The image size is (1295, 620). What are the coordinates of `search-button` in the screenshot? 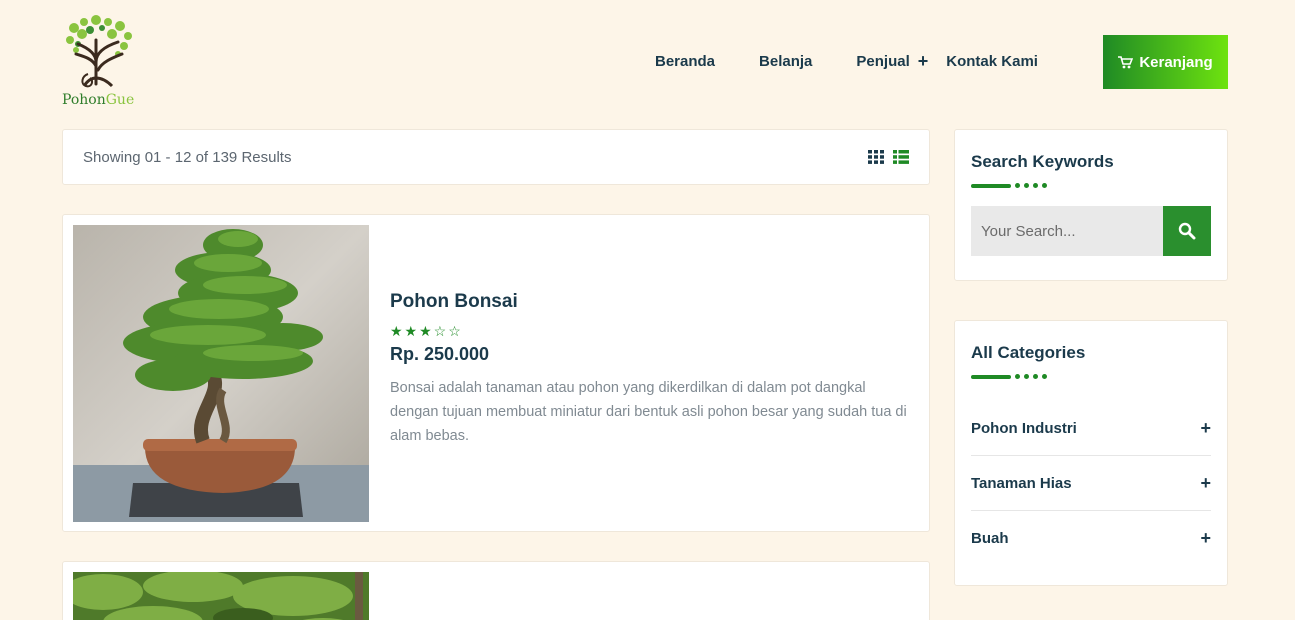 It's located at (1187, 231).